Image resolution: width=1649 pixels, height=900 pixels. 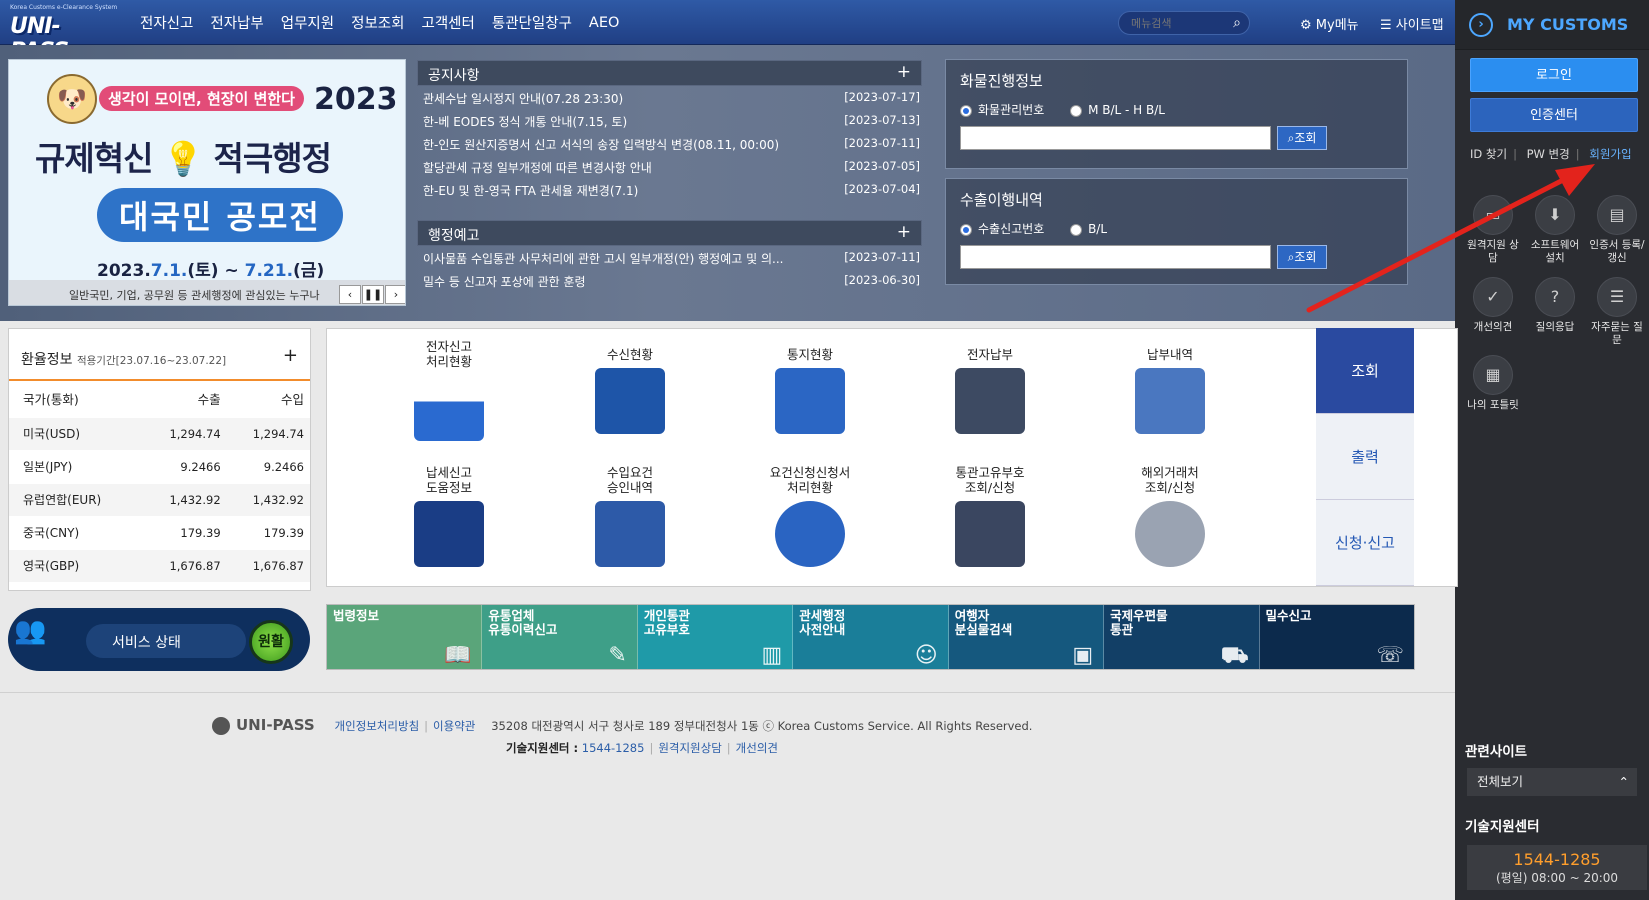 What do you see at coordinates (1182, 637) in the screenshot?
I see `tile-intl-mail: 국제우편물 통관 ⛟` at bounding box center [1182, 637].